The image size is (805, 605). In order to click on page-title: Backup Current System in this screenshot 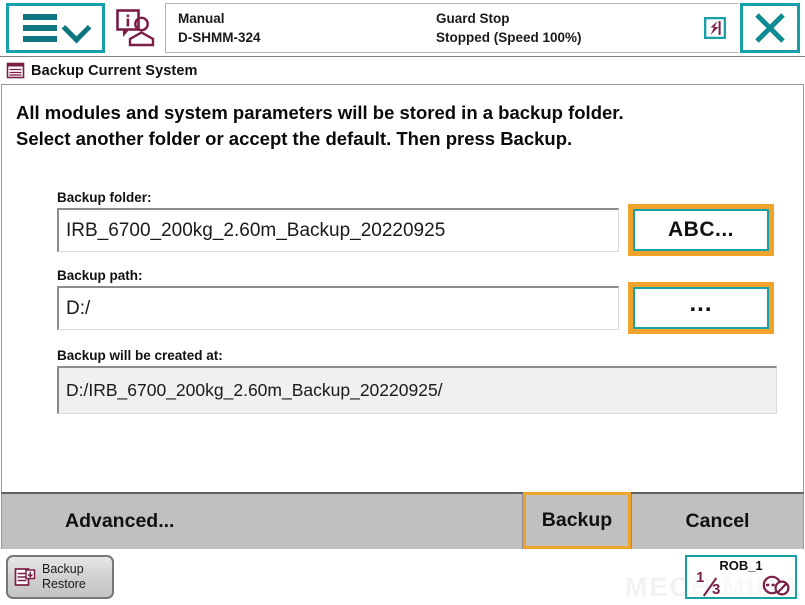, I will do `click(114, 70)`.